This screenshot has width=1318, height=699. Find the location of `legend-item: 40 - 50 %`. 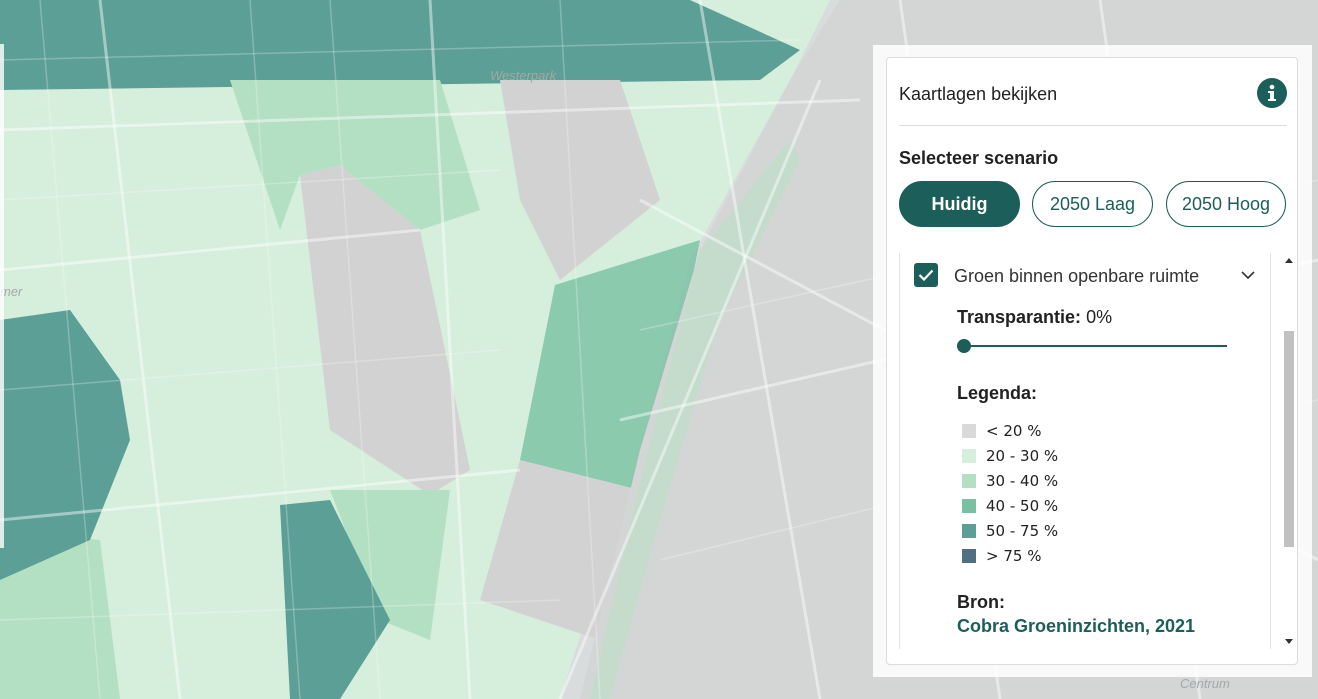

legend-item: 40 - 50 % is located at coordinates (1010, 505).